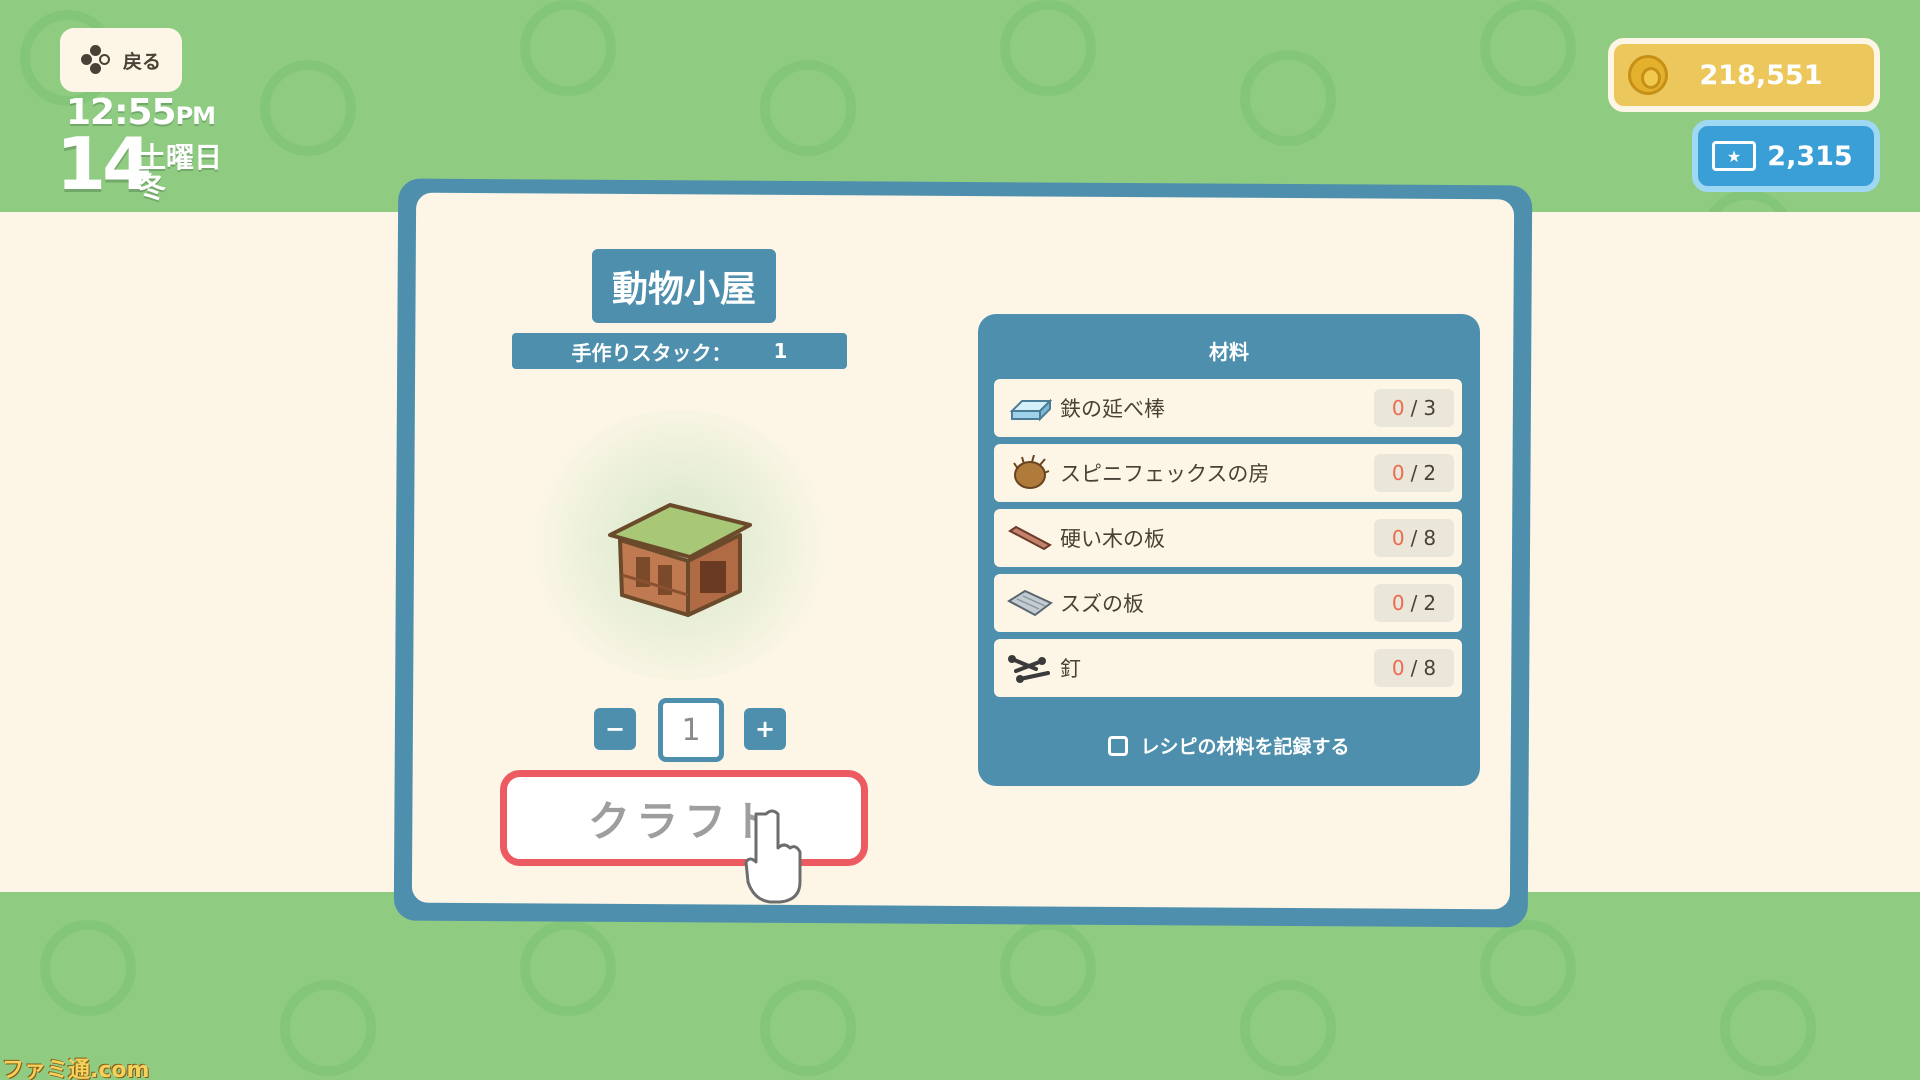 The height and width of the screenshot is (1080, 1920). What do you see at coordinates (1030, 473) in the screenshot?
I see `spinifex-tuft-icon` at bounding box center [1030, 473].